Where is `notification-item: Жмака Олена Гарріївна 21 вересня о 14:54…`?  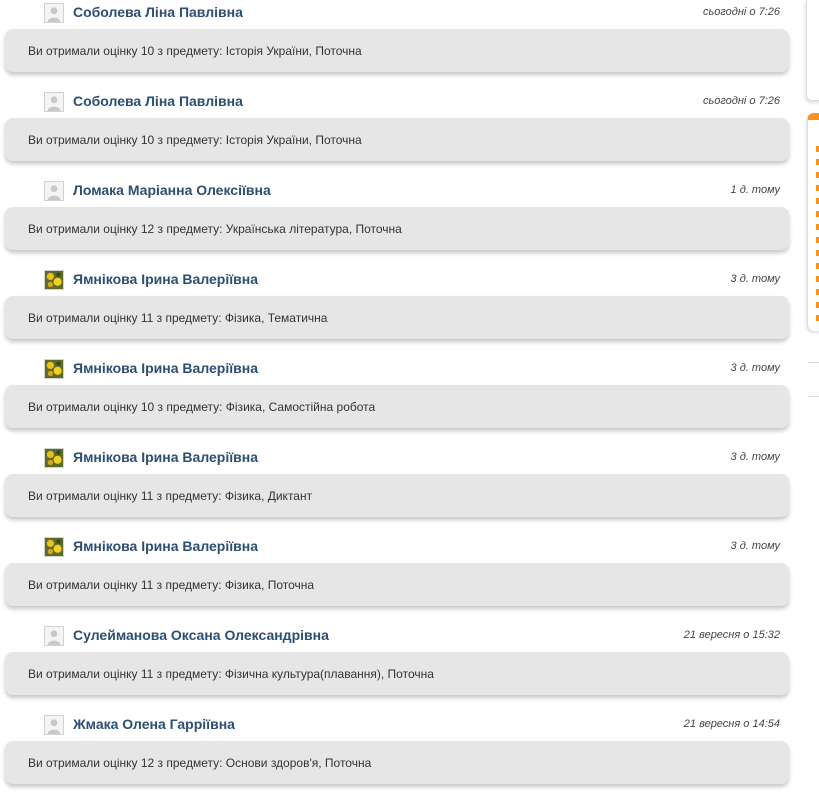 notification-item: Жмака Олена Гарріївна 21 вересня о 14:54… is located at coordinates (397, 756).